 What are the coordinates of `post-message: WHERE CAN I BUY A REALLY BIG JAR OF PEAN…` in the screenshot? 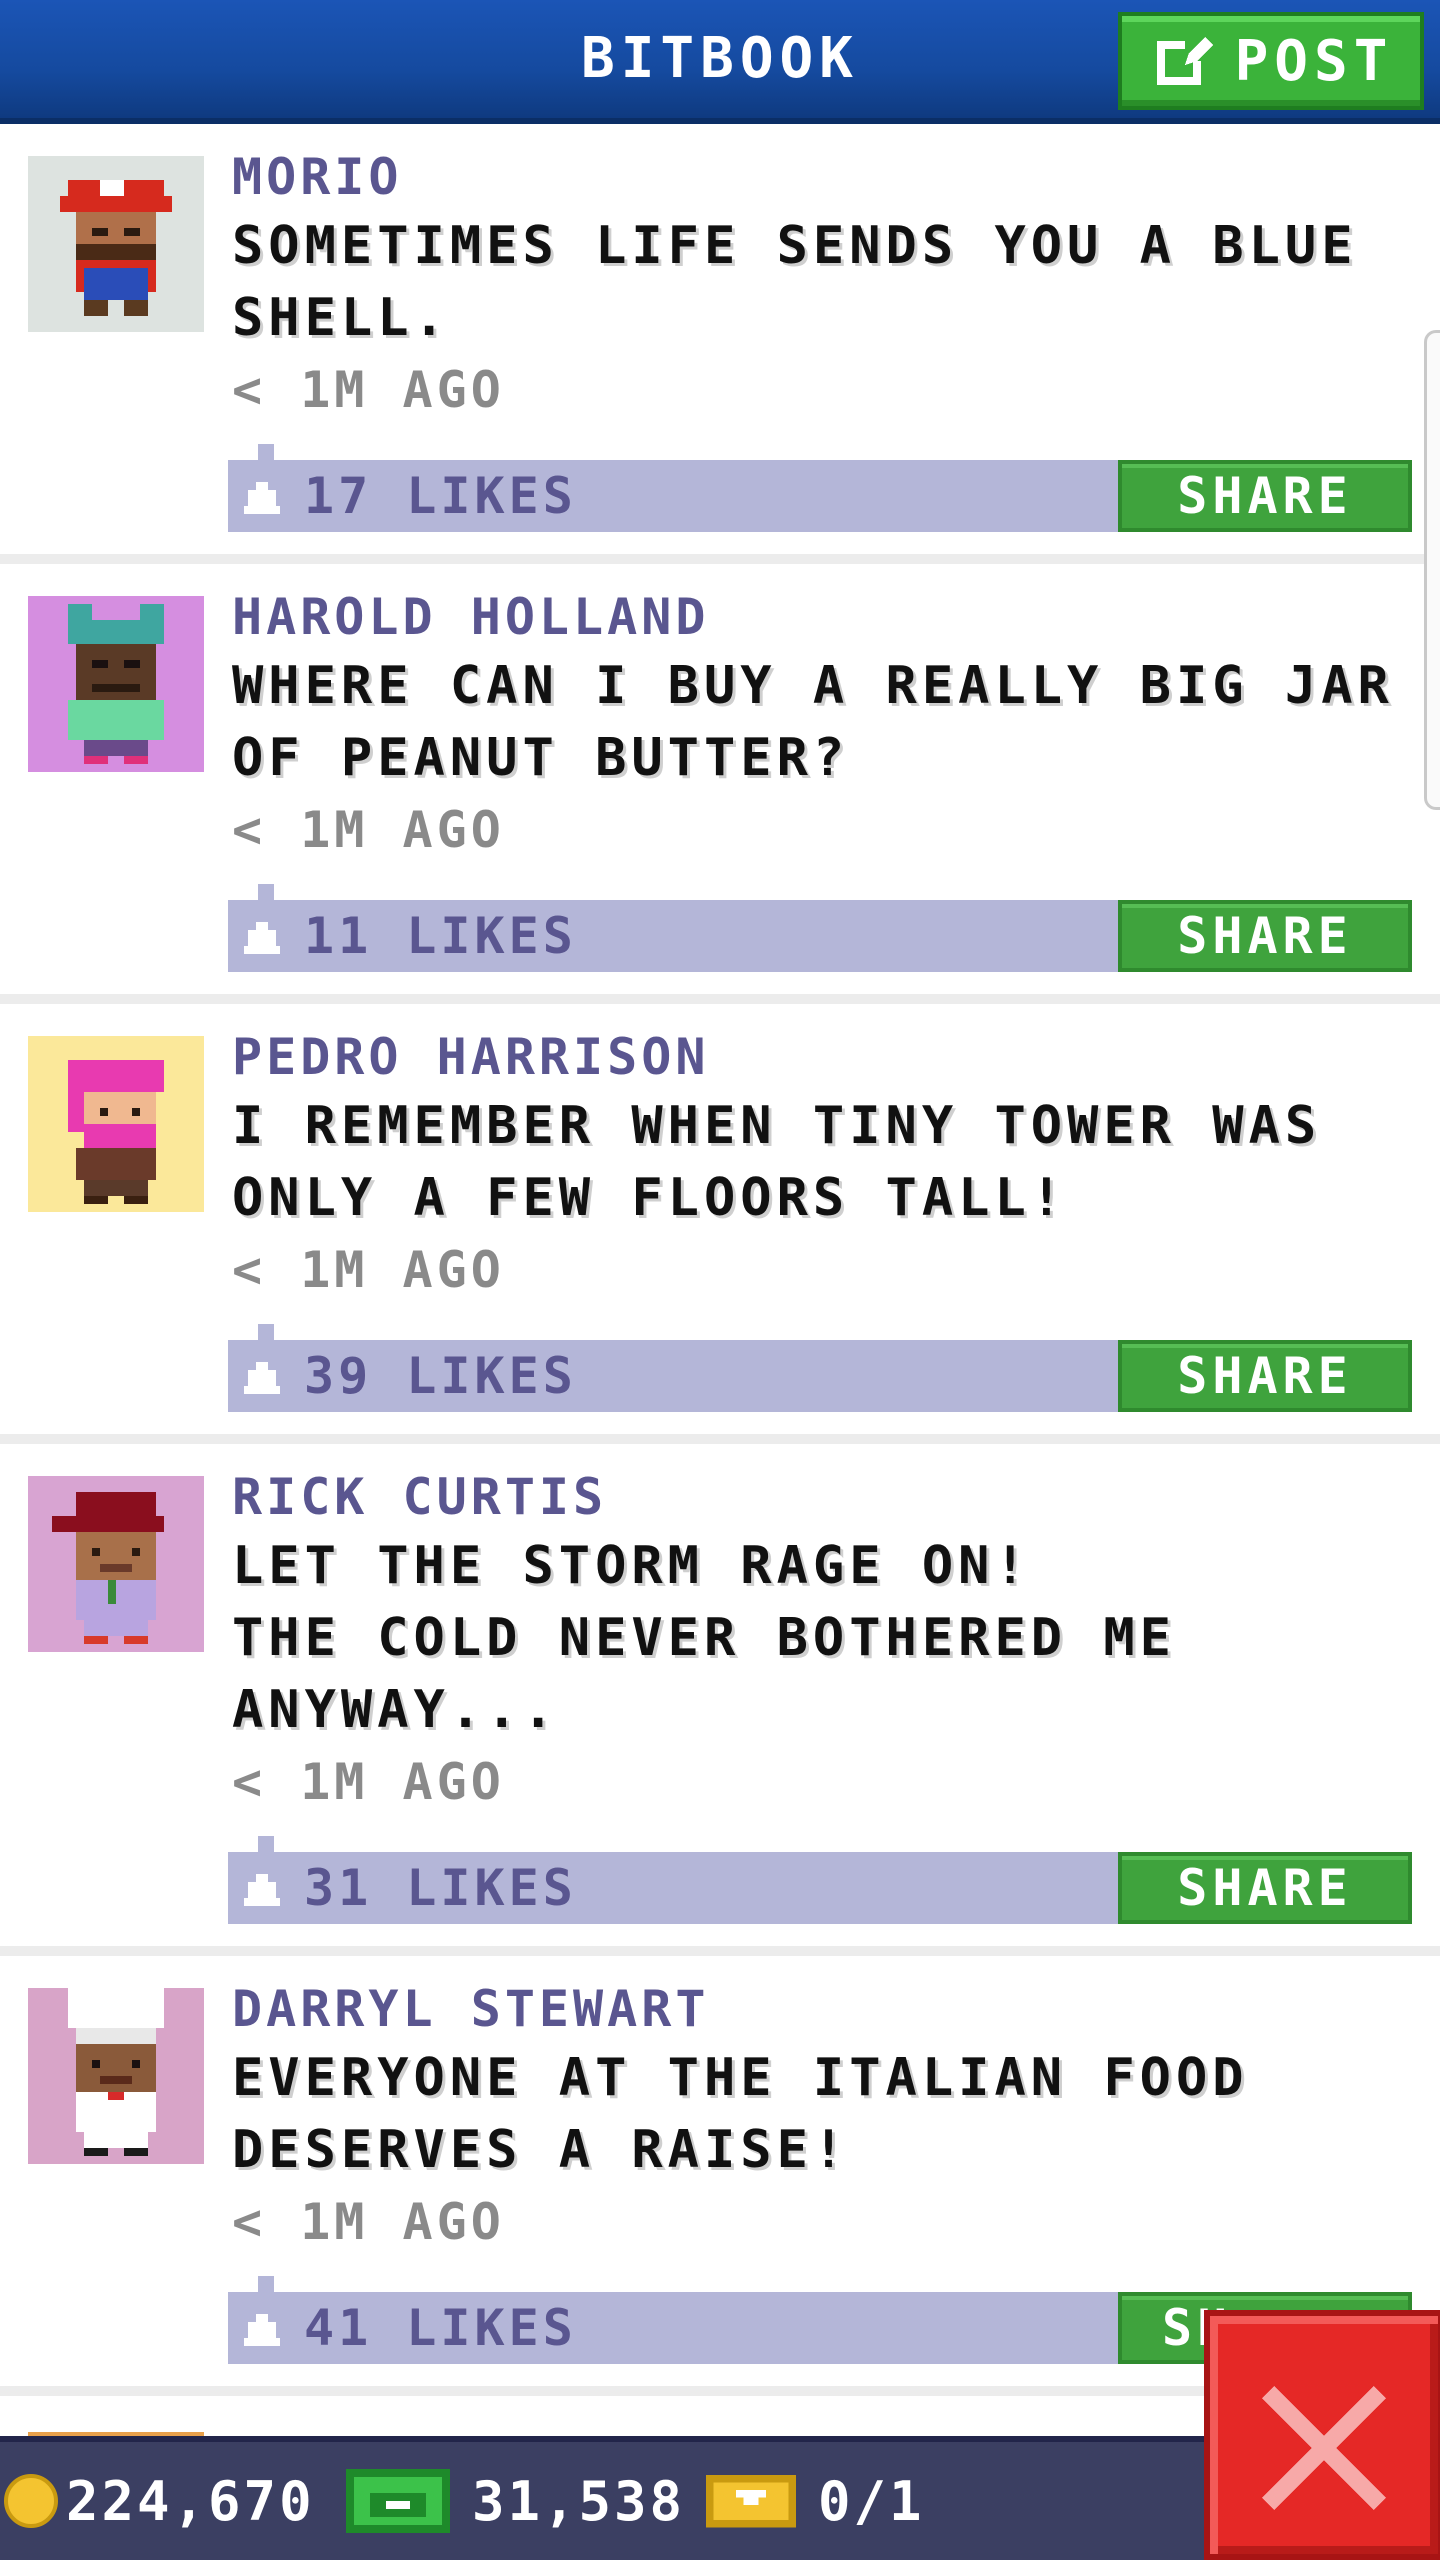 It's located at (813, 722).